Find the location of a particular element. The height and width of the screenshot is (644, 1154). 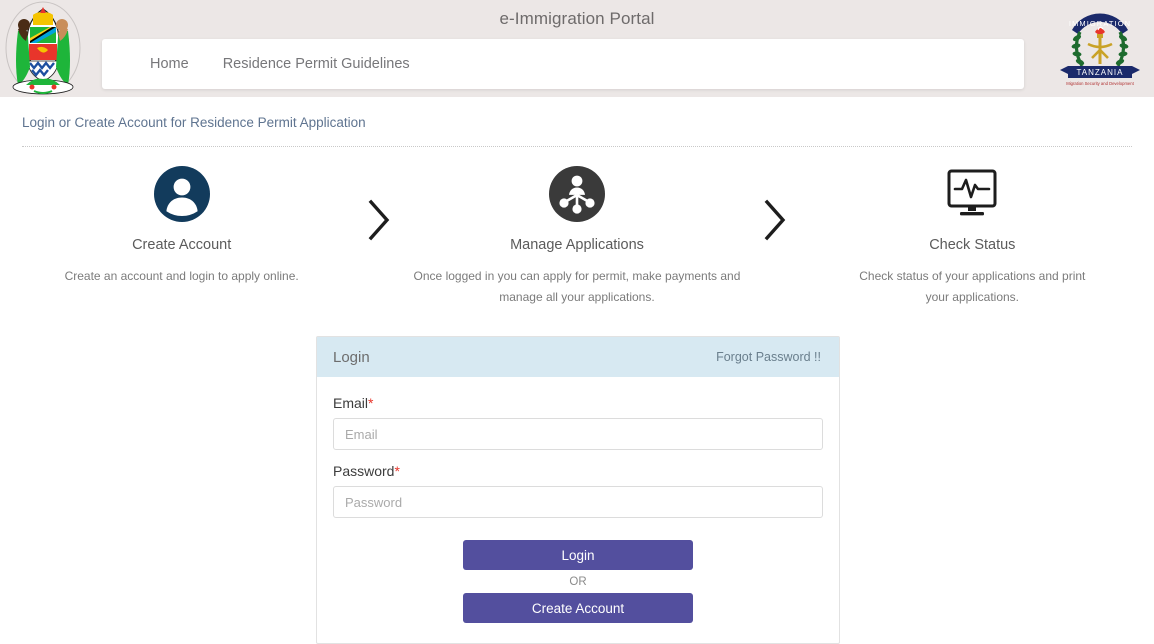

or-separator-label: OR is located at coordinates (578, 582).